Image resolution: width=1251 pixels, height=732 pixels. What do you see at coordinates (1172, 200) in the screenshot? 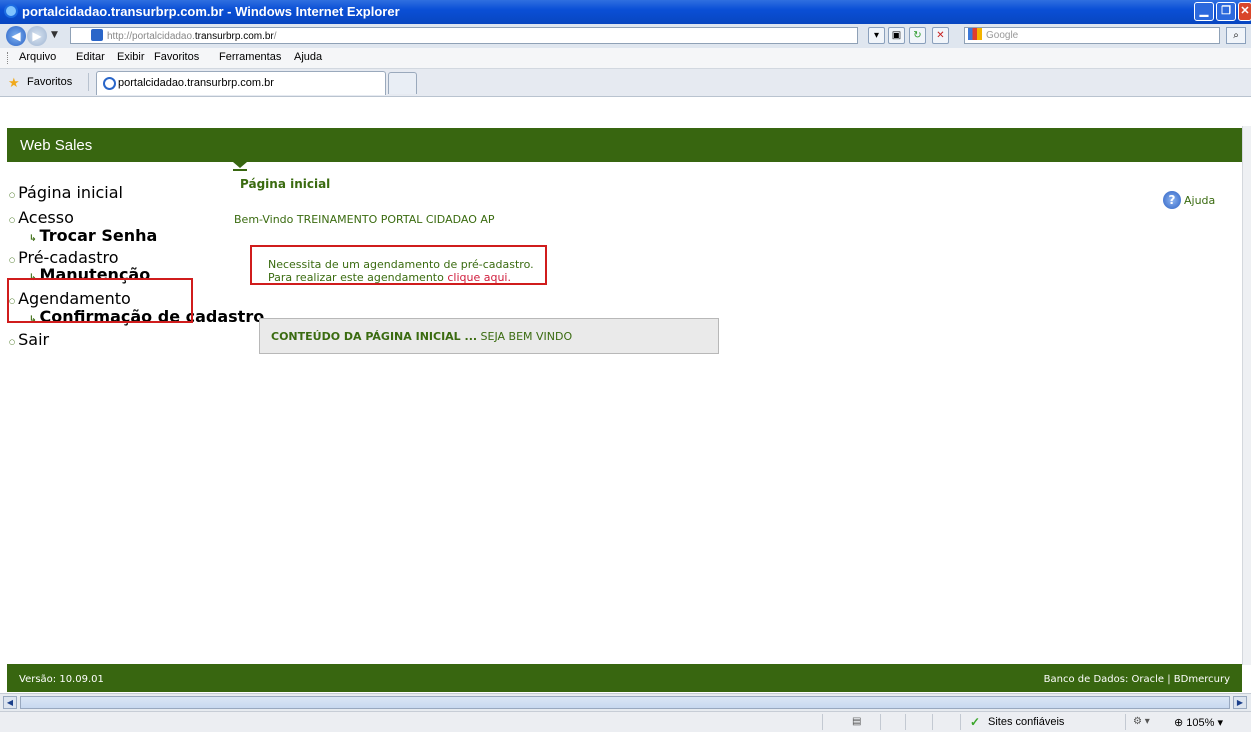
I see `help-icon: ?` at bounding box center [1172, 200].